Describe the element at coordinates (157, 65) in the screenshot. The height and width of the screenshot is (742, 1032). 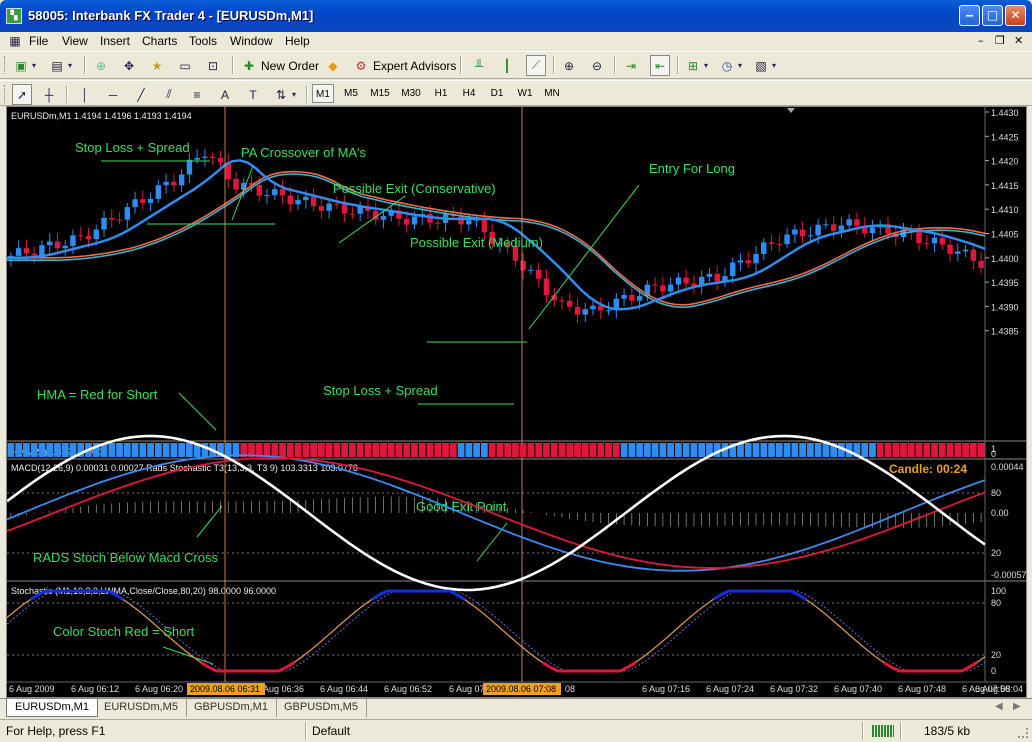
I see `navigator-button: ★` at that location.